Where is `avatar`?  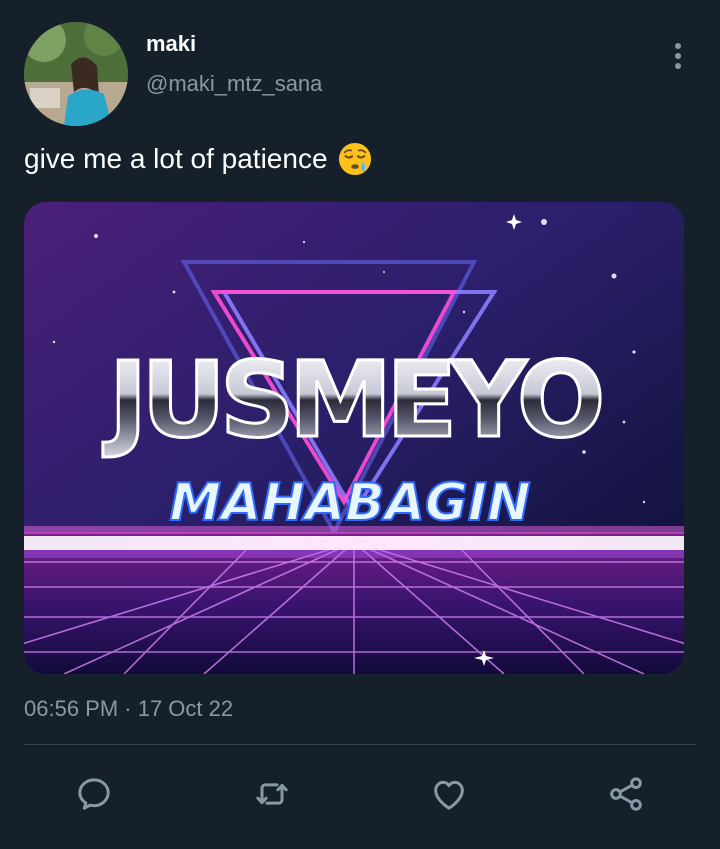
avatar is located at coordinates (76, 74).